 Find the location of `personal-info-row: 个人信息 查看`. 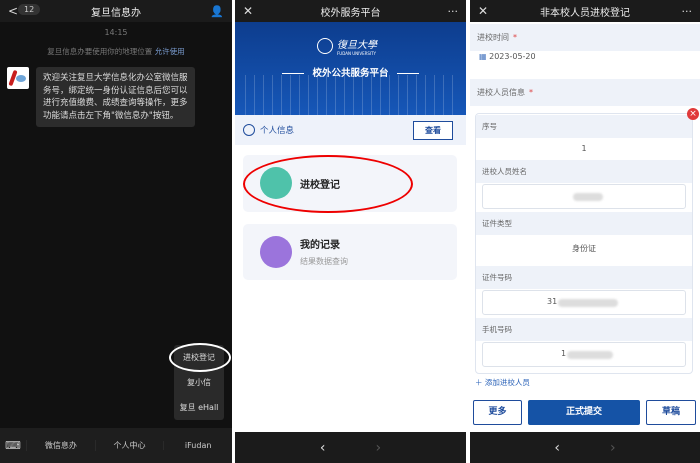

personal-info-row: 个人信息 查看 is located at coordinates (350, 130).